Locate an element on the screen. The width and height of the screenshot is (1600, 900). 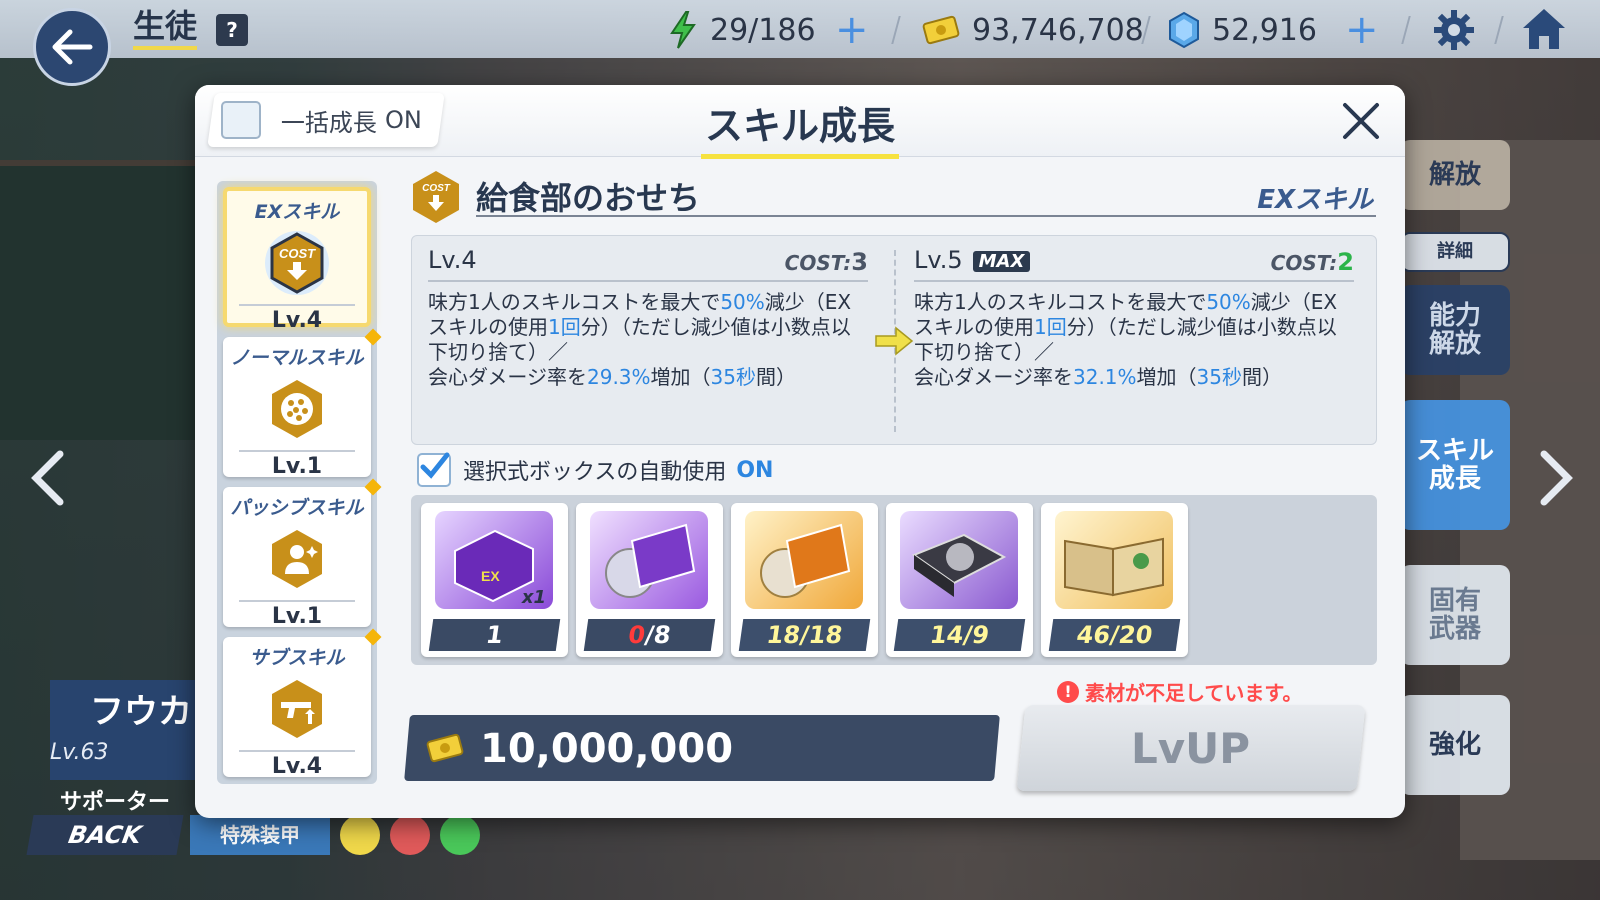
skill-growth-menu: スキル 成長 is located at coordinates (1455, 465).